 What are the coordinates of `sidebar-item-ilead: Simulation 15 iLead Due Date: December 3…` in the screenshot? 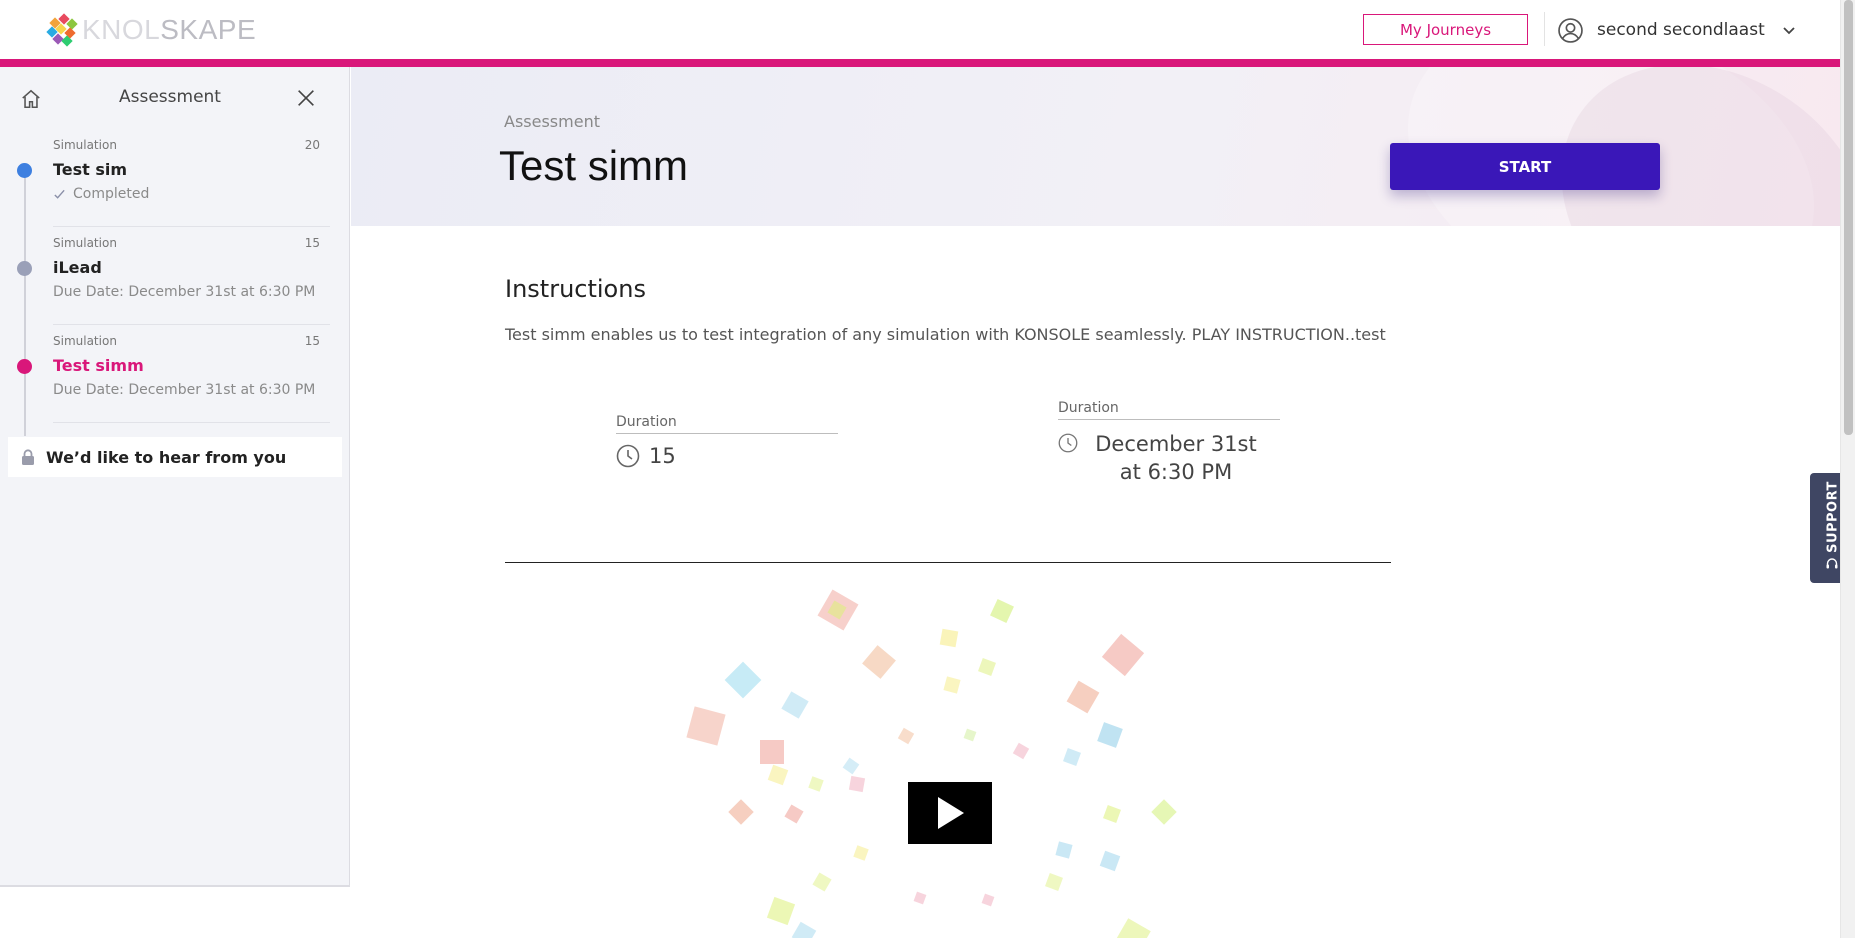 It's located at (165, 276).